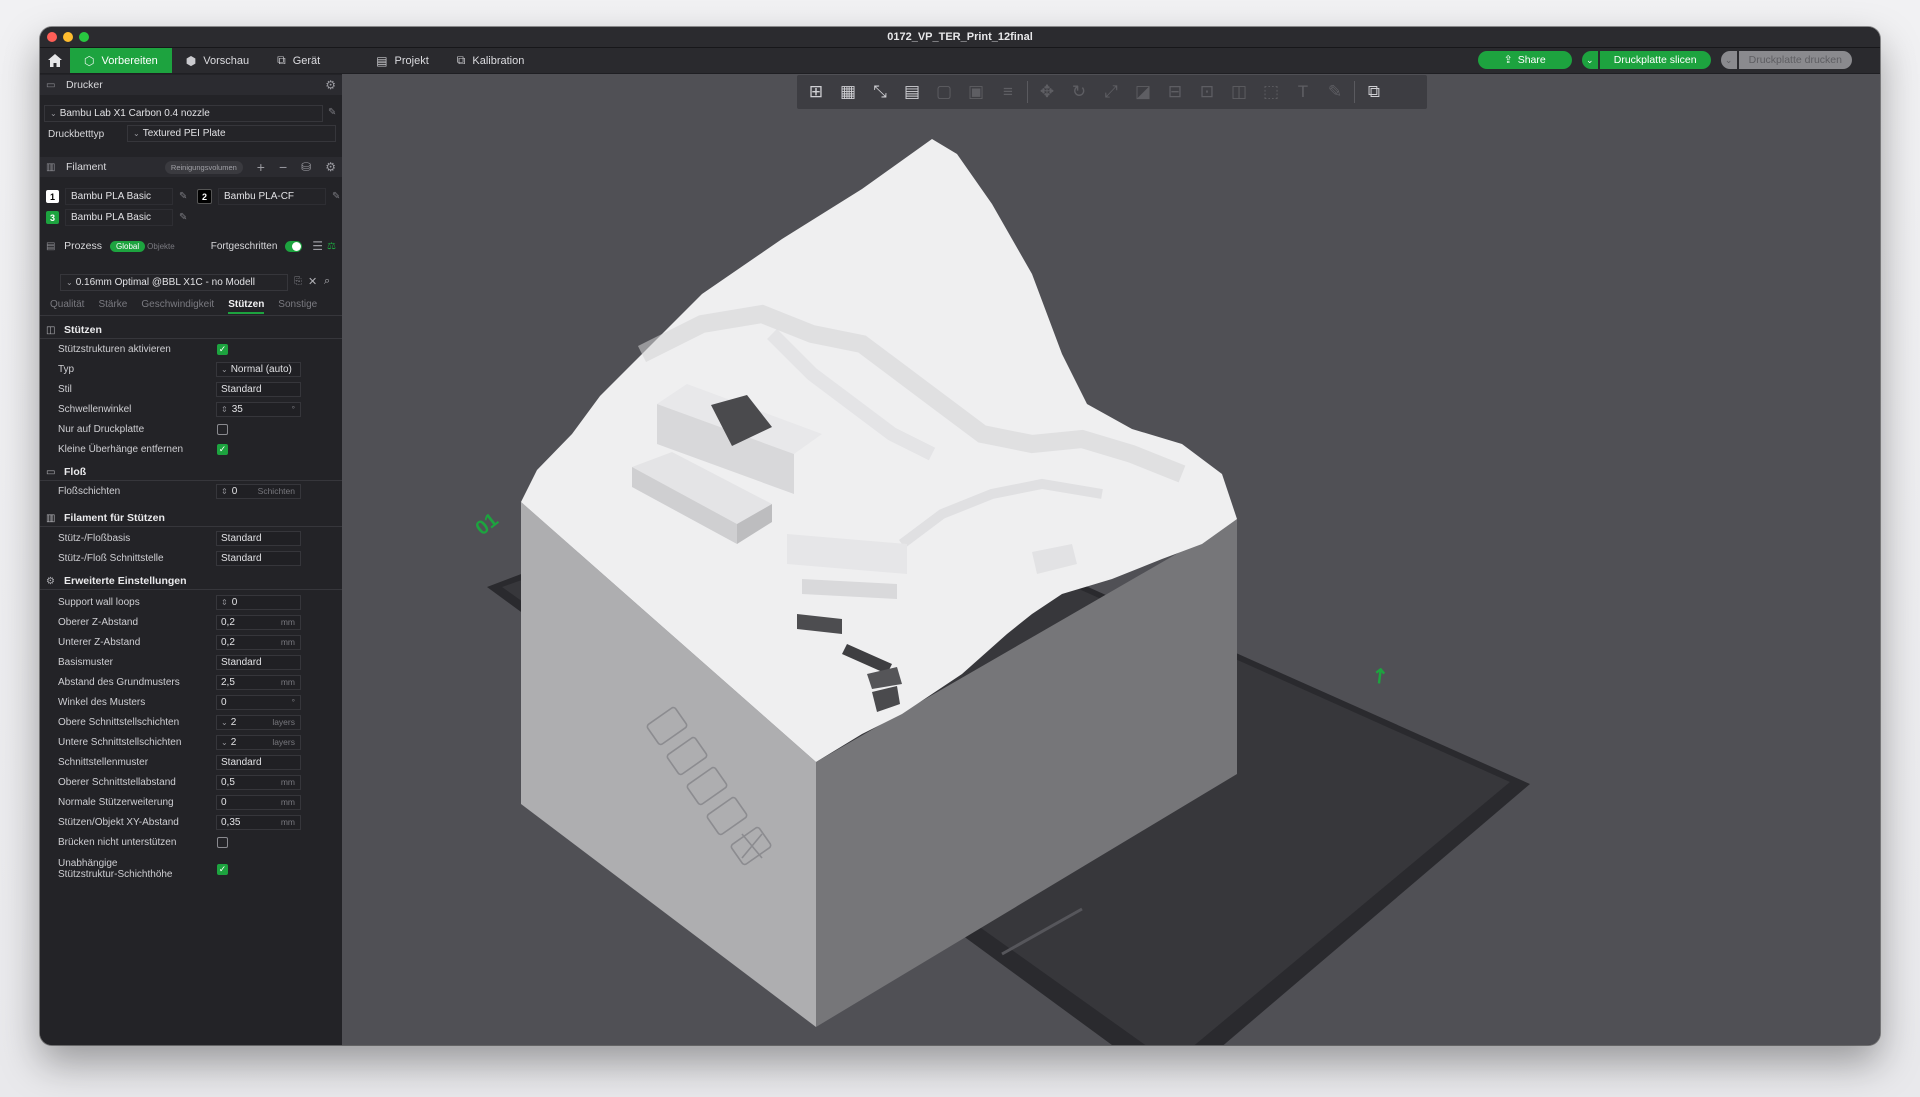  What do you see at coordinates (1524, 60) in the screenshot?
I see `share-button: ⇪ Share` at bounding box center [1524, 60].